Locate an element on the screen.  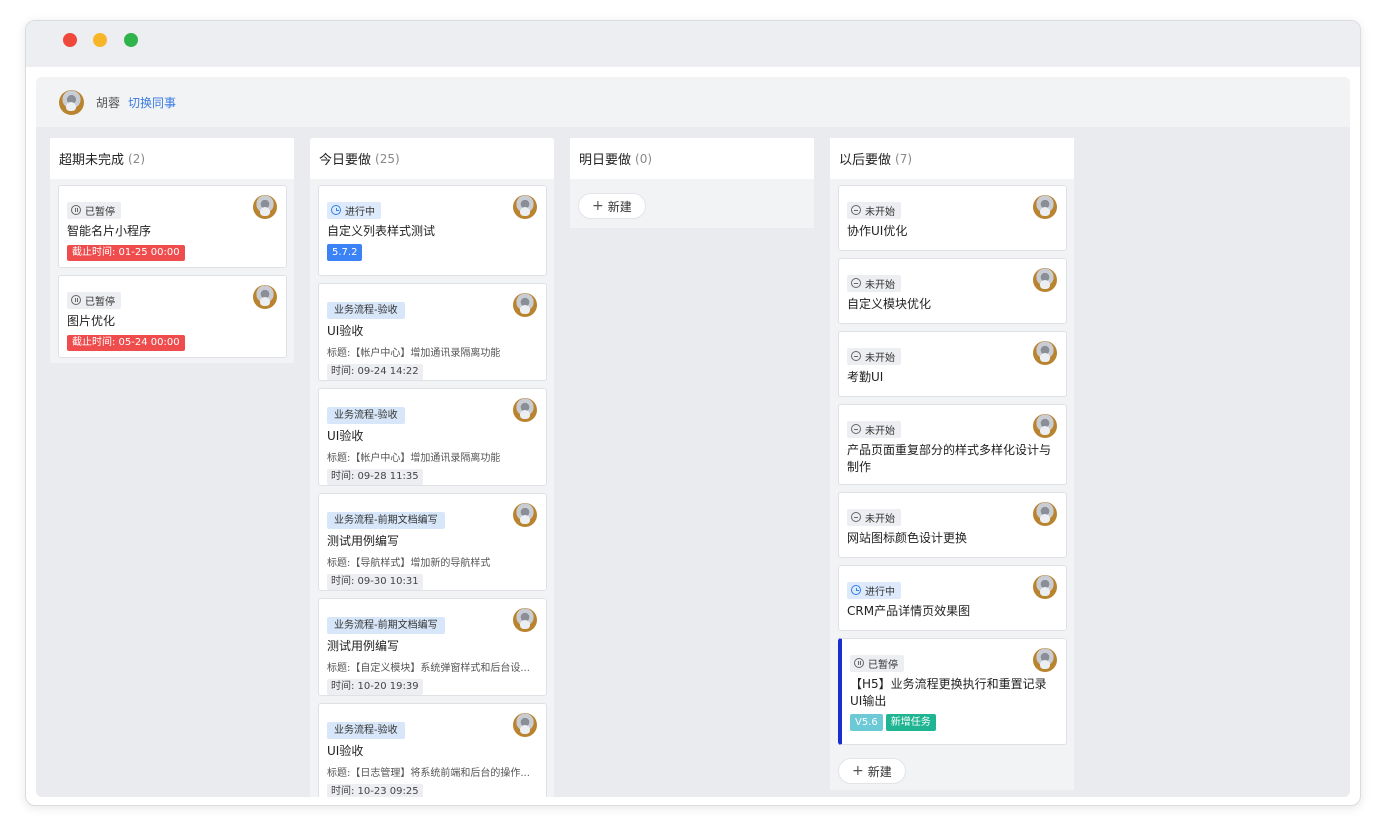
task-title: 协作UI优化 is located at coordinates (877, 231).